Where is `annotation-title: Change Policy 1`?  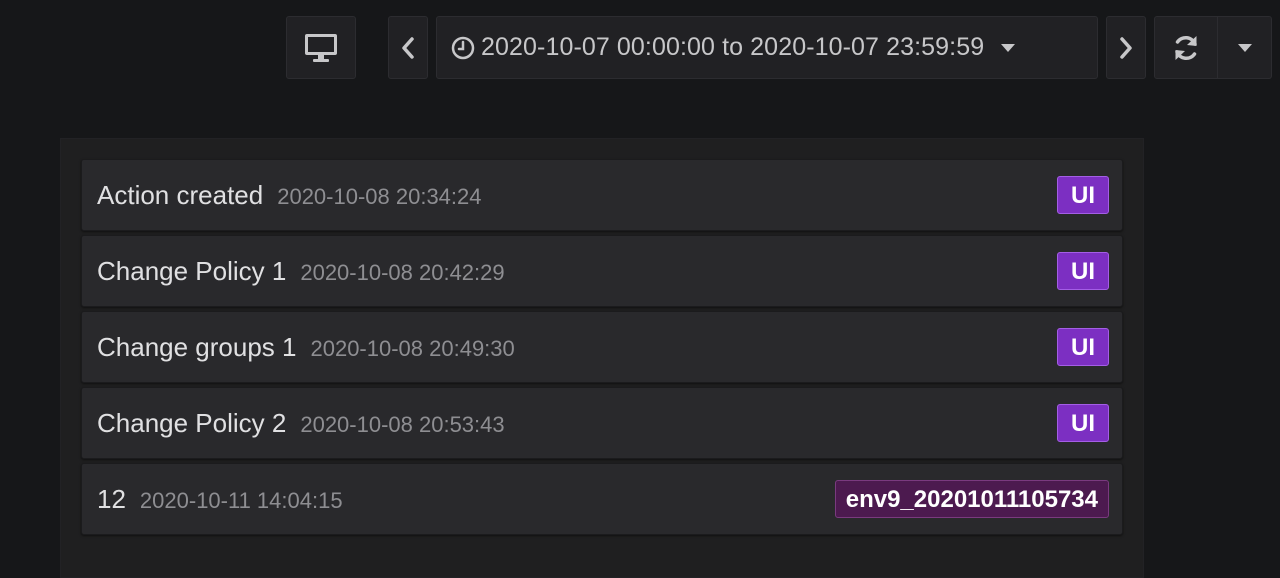 annotation-title: Change Policy 1 is located at coordinates (192, 271).